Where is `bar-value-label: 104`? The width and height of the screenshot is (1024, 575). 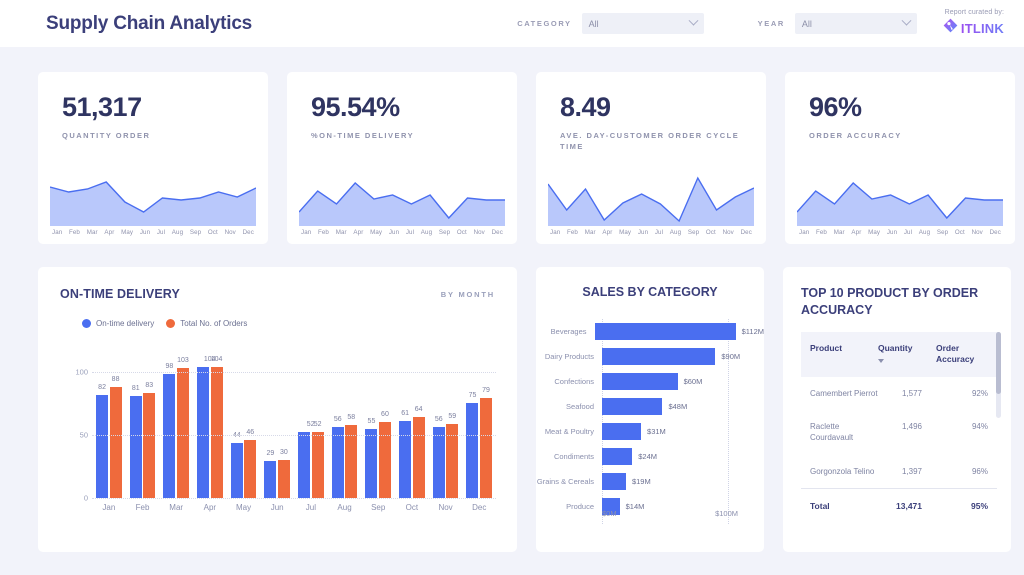
bar-value-label: 104 is located at coordinates (216, 359).